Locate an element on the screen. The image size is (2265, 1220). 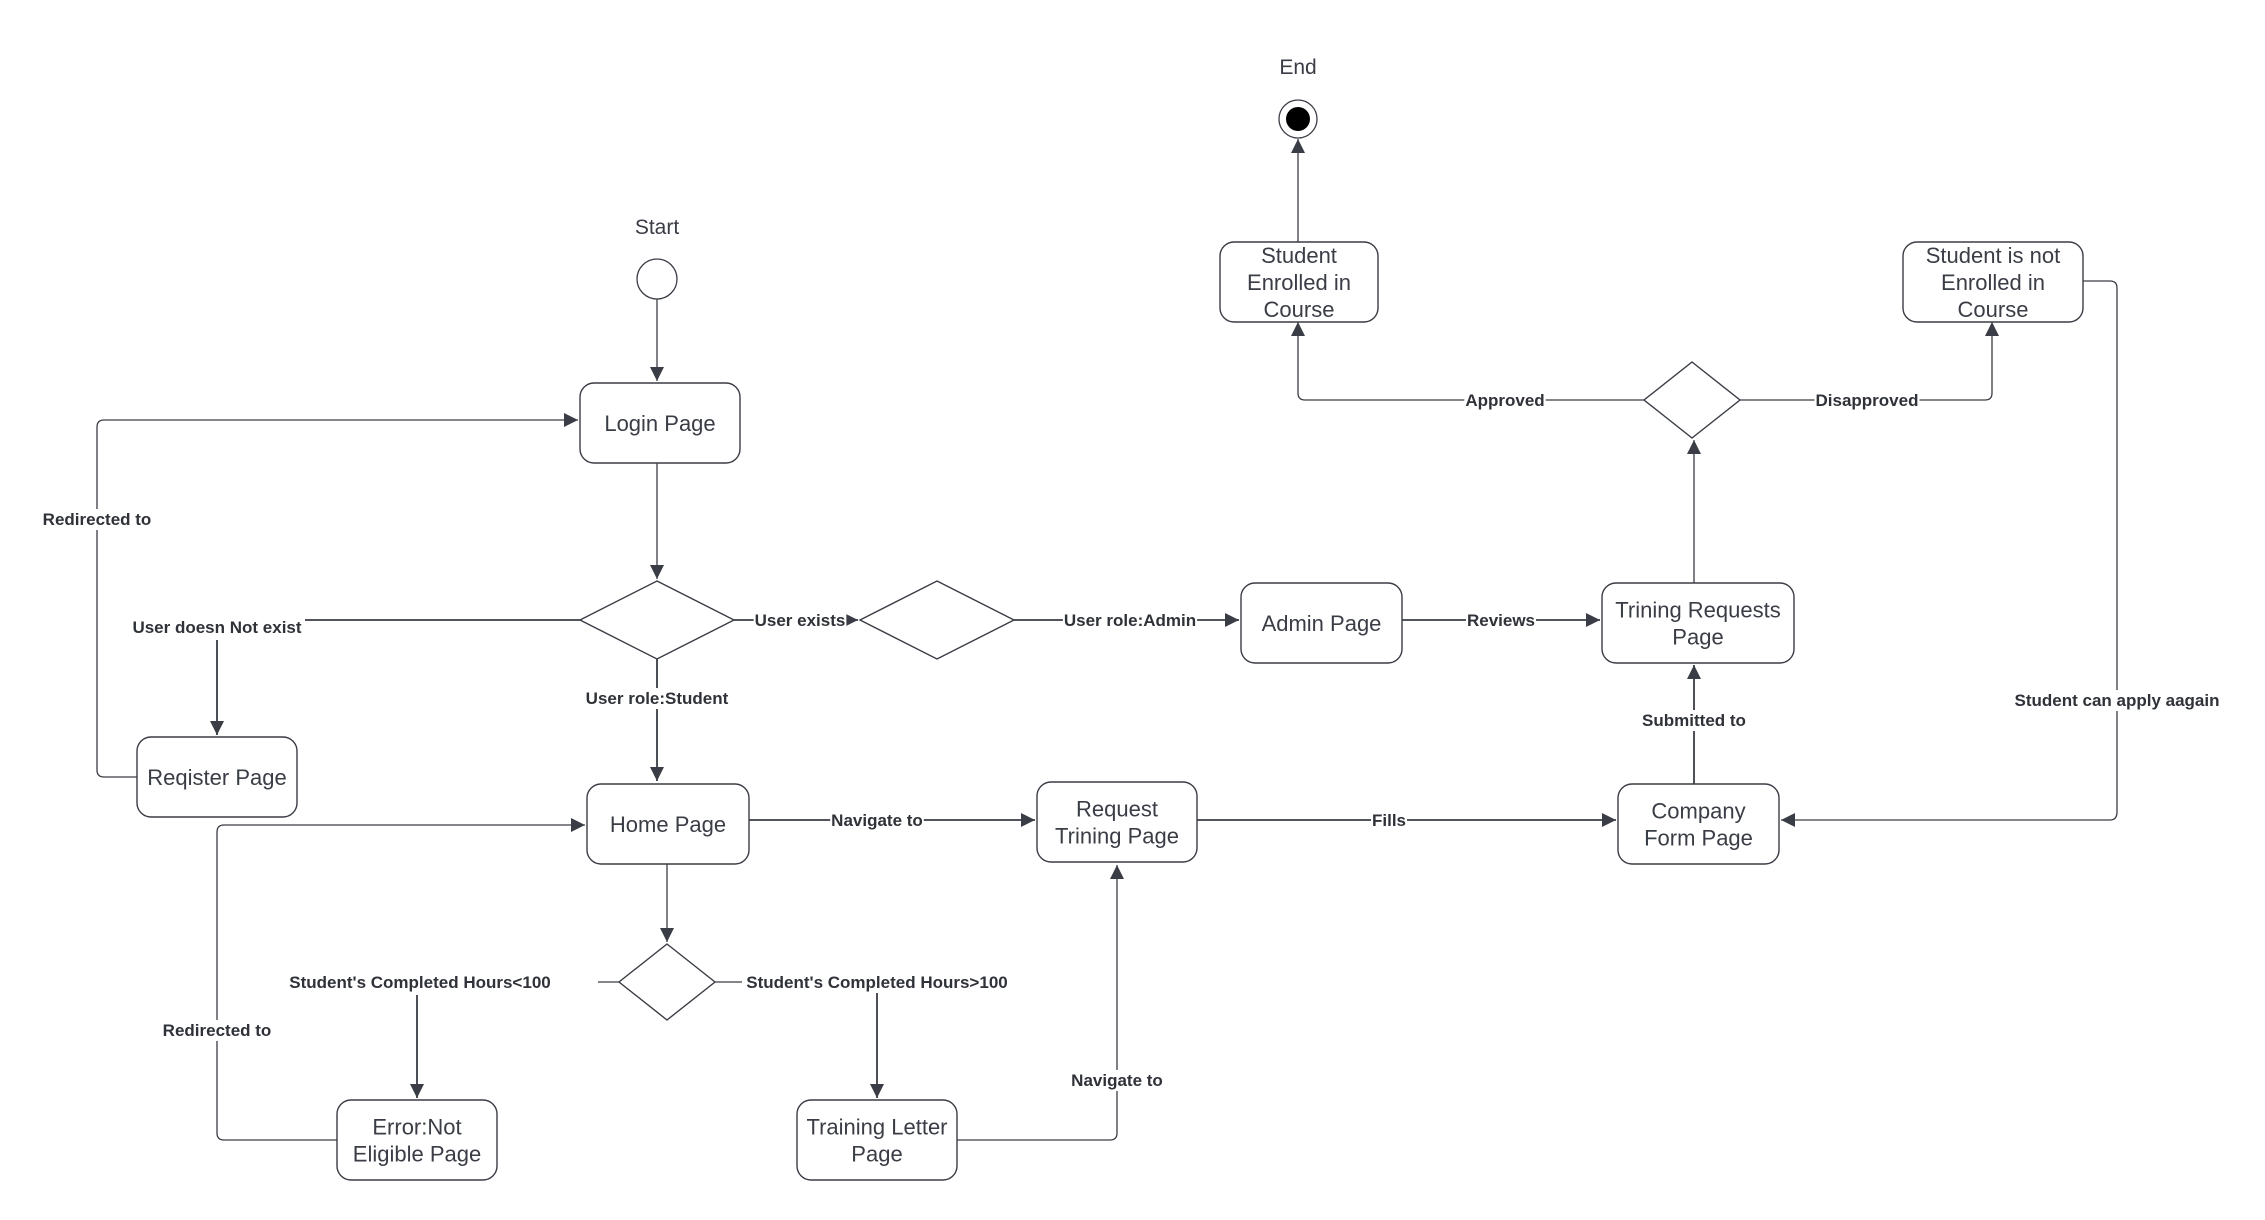
edge-label-redirected-to-home: Redirected to is located at coordinates (217, 1030).